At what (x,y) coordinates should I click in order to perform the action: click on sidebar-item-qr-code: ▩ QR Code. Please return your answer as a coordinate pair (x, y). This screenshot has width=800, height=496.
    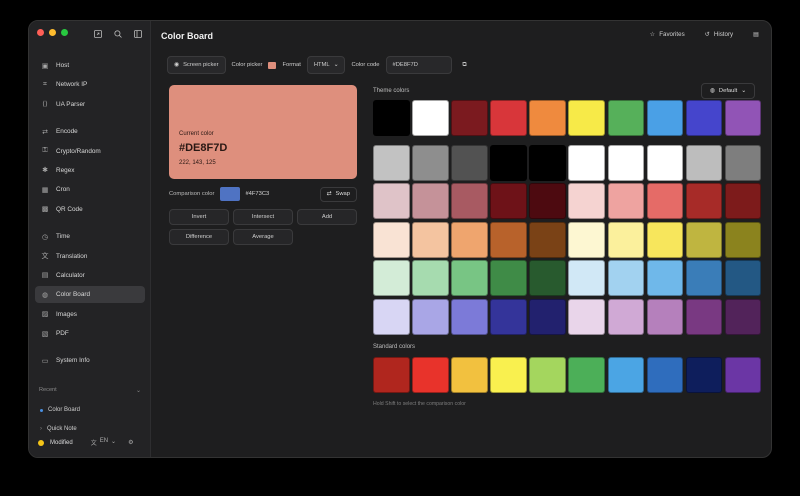
    Looking at the image, I should click on (90, 209).